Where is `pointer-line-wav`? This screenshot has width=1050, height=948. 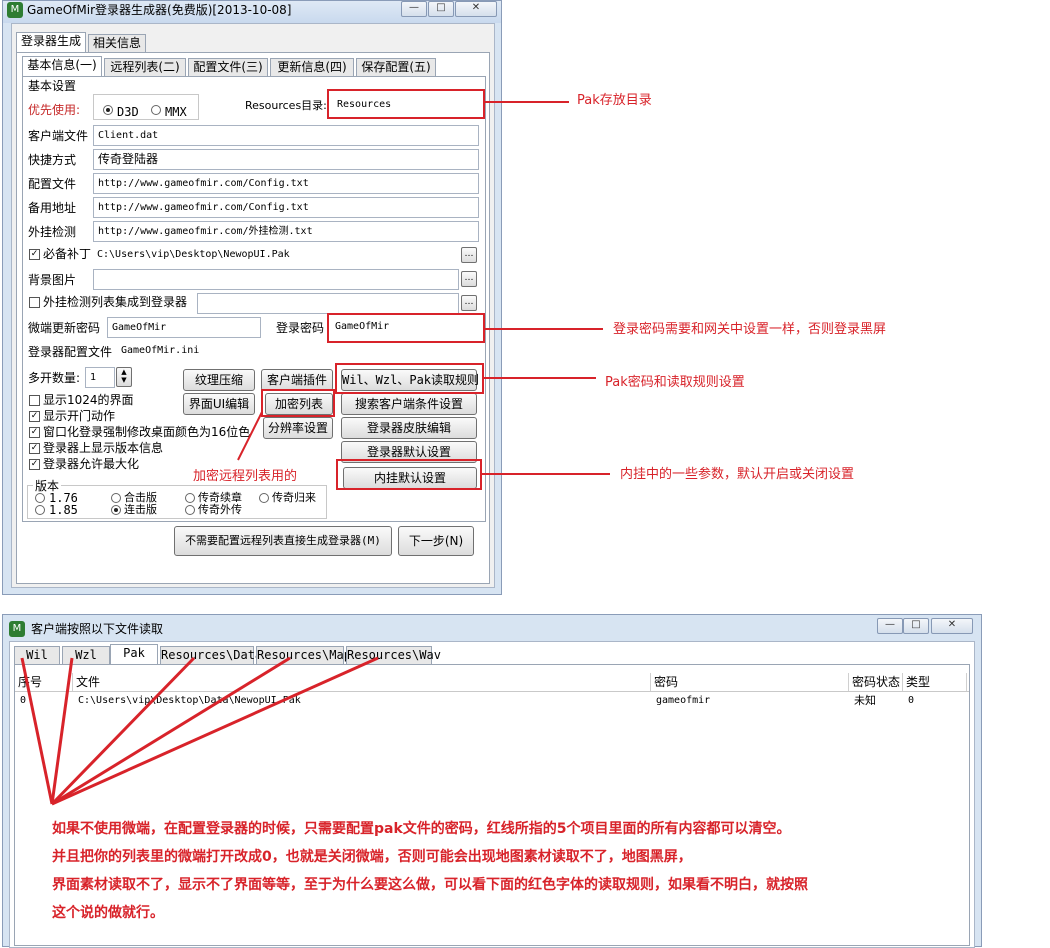 pointer-line-wav is located at coordinates (215, 731).